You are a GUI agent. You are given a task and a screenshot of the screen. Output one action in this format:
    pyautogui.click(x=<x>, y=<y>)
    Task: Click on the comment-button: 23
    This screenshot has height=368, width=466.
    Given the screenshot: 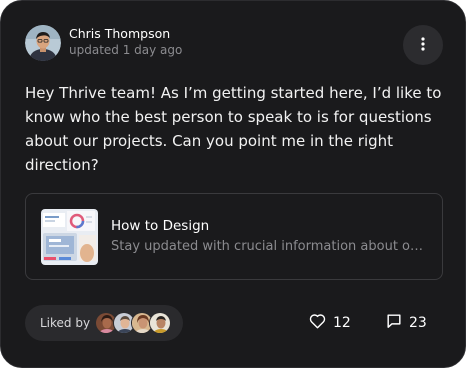 What is the action you would take?
    pyautogui.click(x=406, y=323)
    